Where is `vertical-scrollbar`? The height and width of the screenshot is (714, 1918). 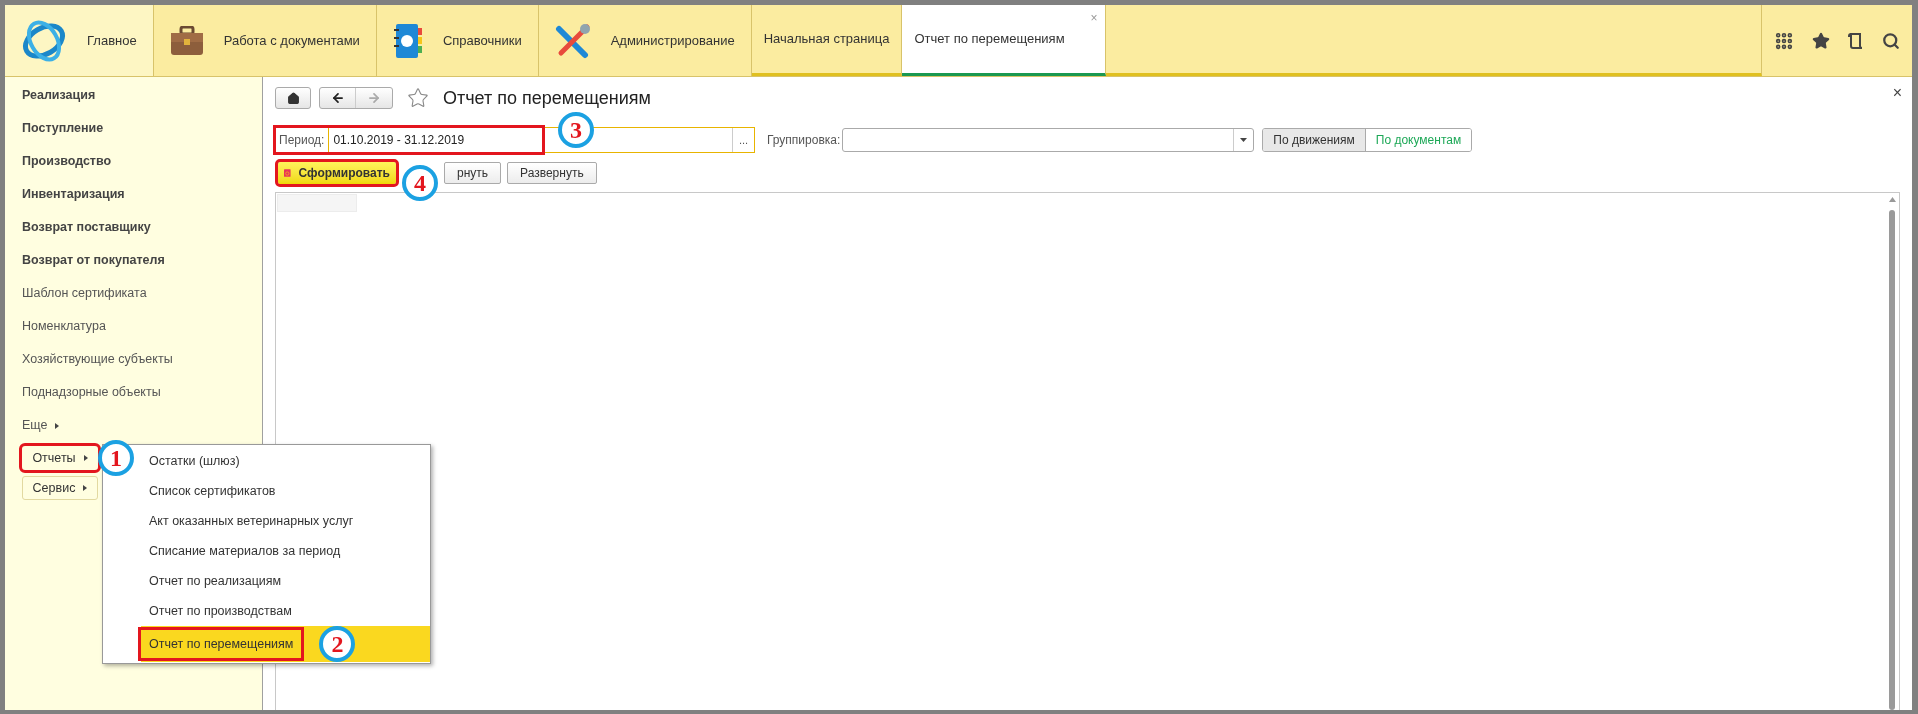 vertical-scrollbar is located at coordinates (1892, 453).